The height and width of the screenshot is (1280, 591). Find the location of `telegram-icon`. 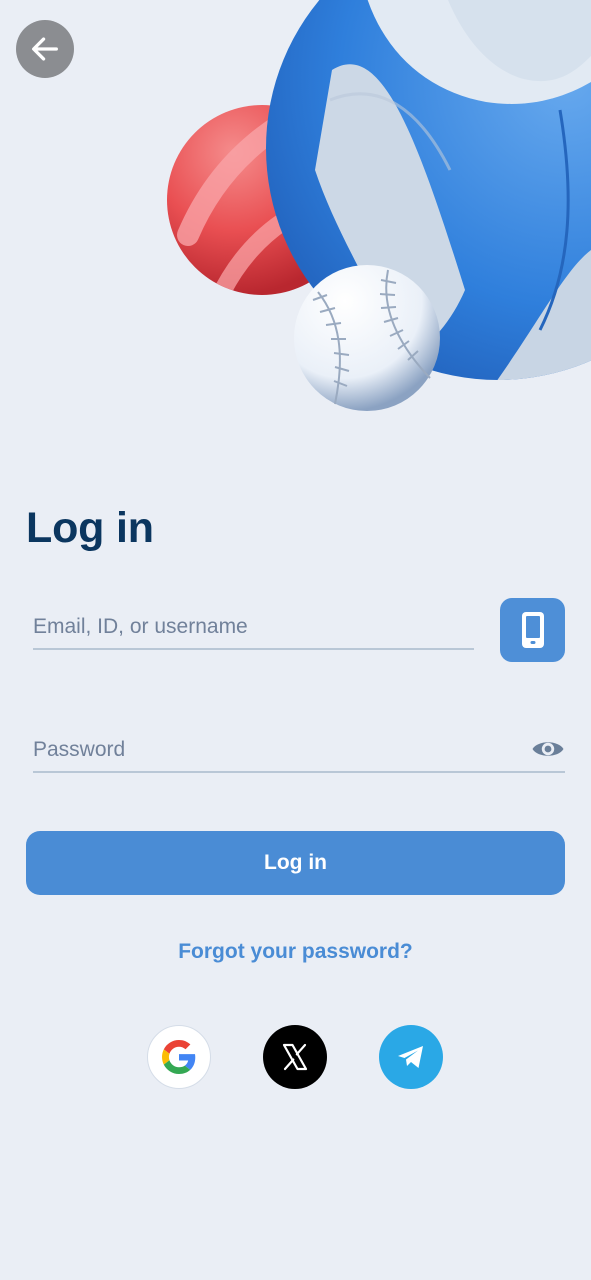

telegram-icon is located at coordinates (410, 1057).